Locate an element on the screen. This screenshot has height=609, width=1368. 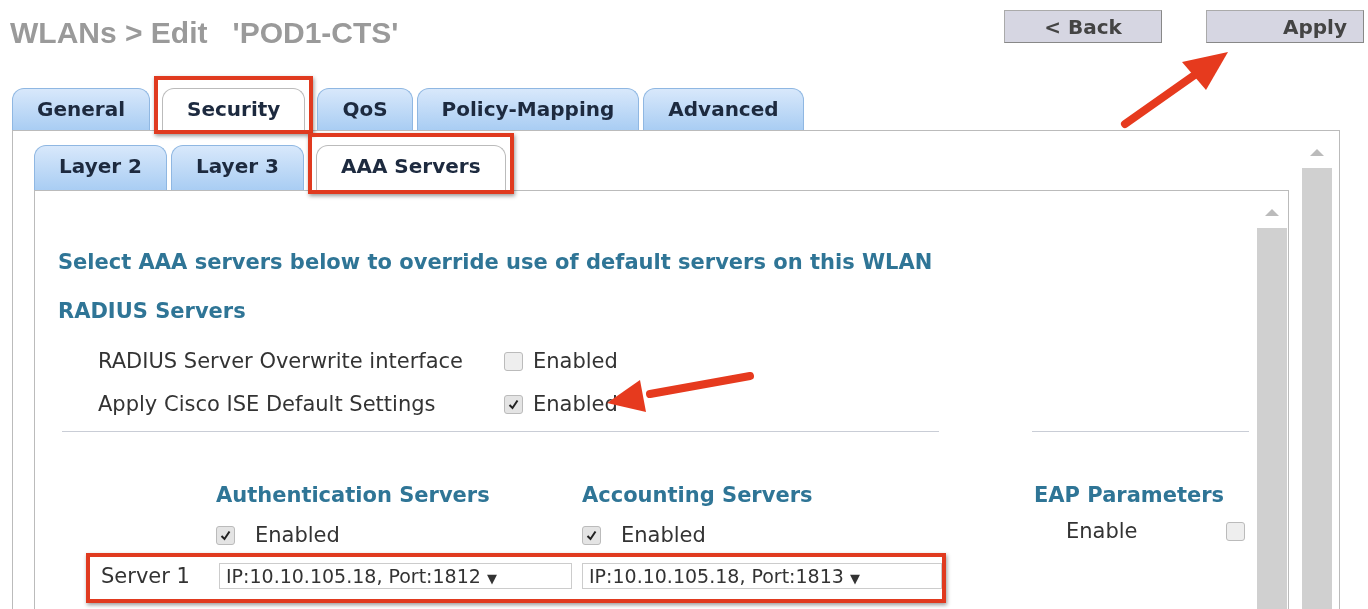
checkbox-label: Enable is located at coordinates (1102, 531).